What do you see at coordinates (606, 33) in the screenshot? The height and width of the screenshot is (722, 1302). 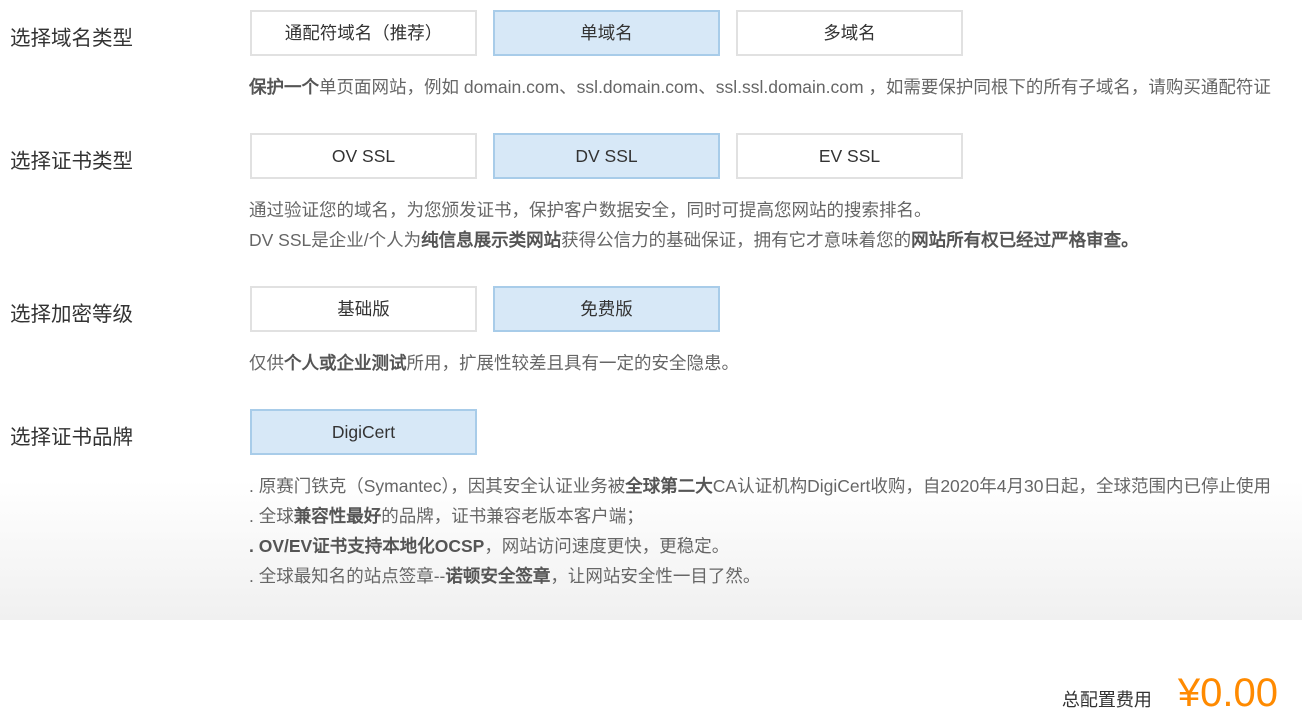 I see `option-single-domain: 单域名` at bounding box center [606, 33].